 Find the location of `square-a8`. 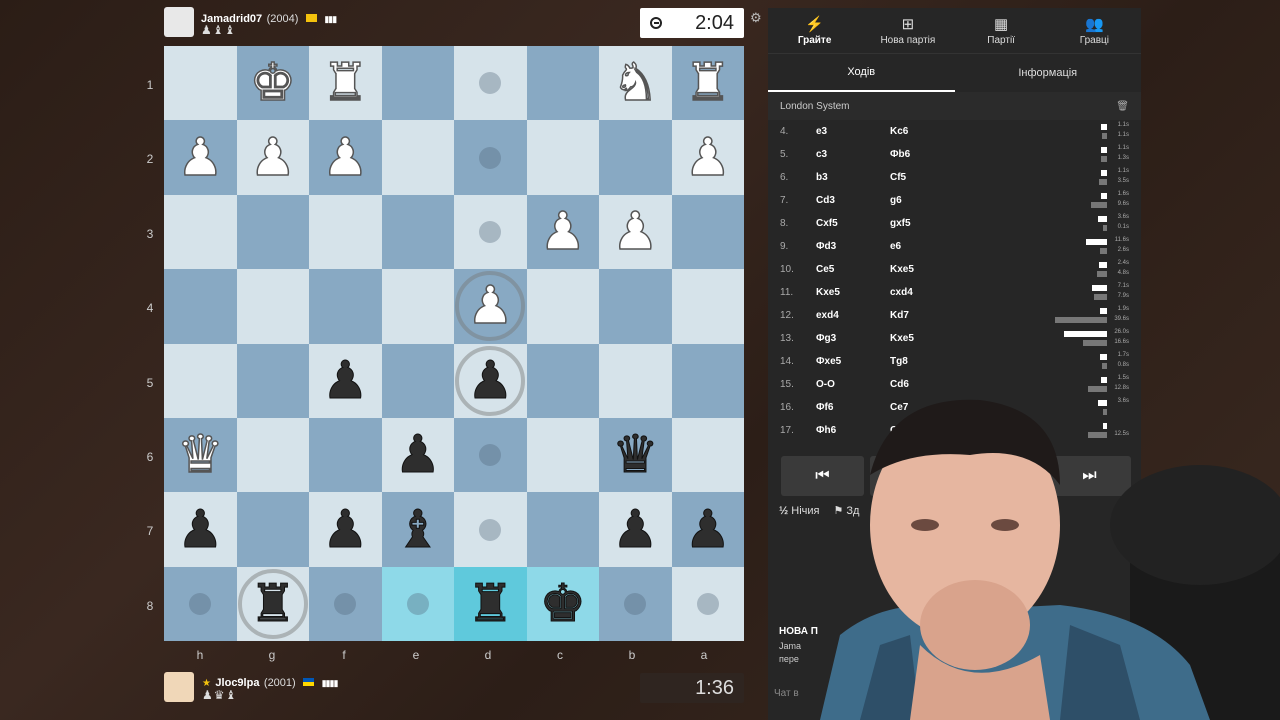

square-a8 is located at coordinates (707, 604).